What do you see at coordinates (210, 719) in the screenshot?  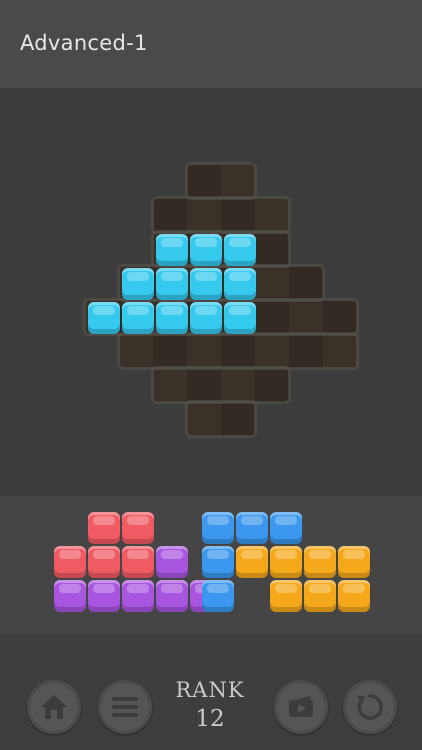 I see `rank-value: 12` at bounding box center [210, 719].